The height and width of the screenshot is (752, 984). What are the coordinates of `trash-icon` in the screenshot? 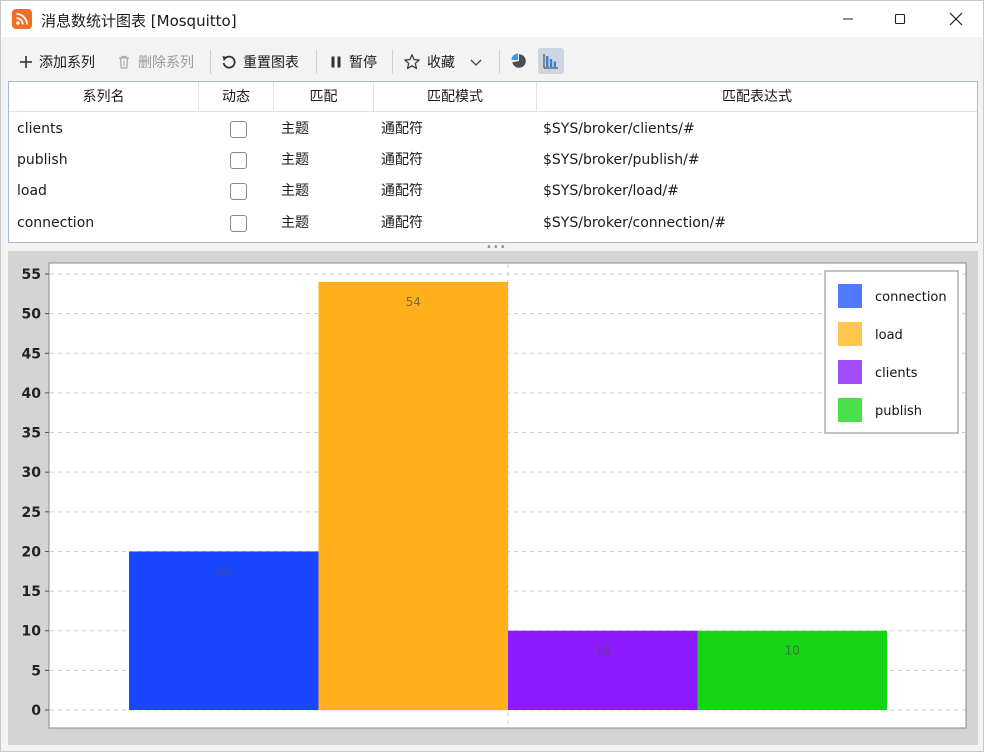 It's located at (124, 62).